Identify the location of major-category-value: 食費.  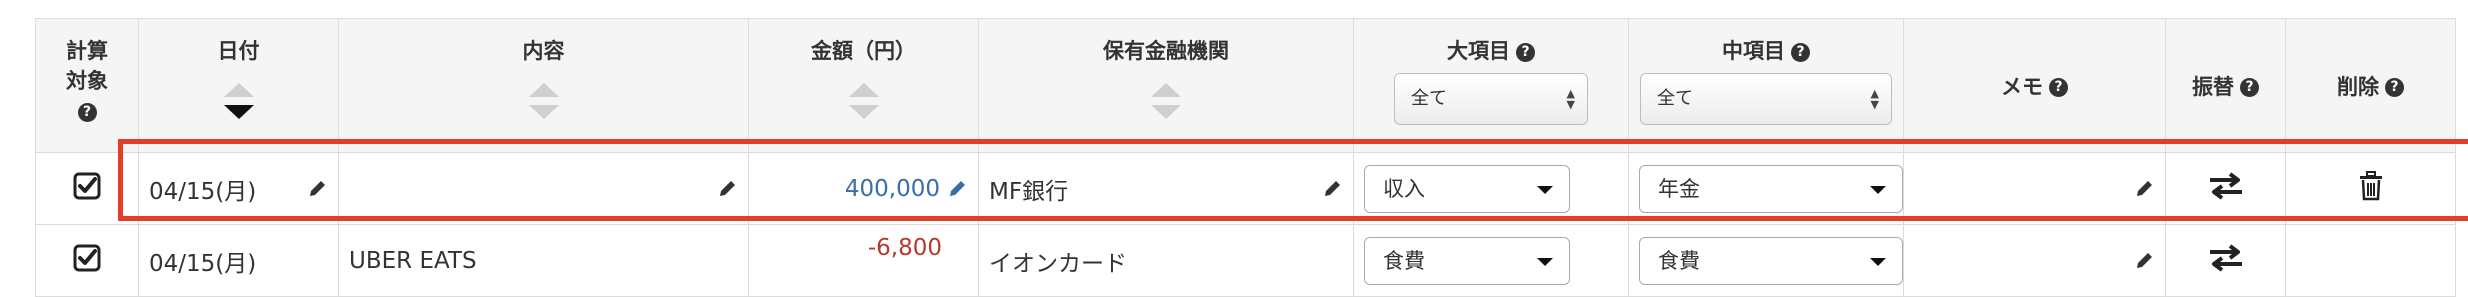
(1404, 260).